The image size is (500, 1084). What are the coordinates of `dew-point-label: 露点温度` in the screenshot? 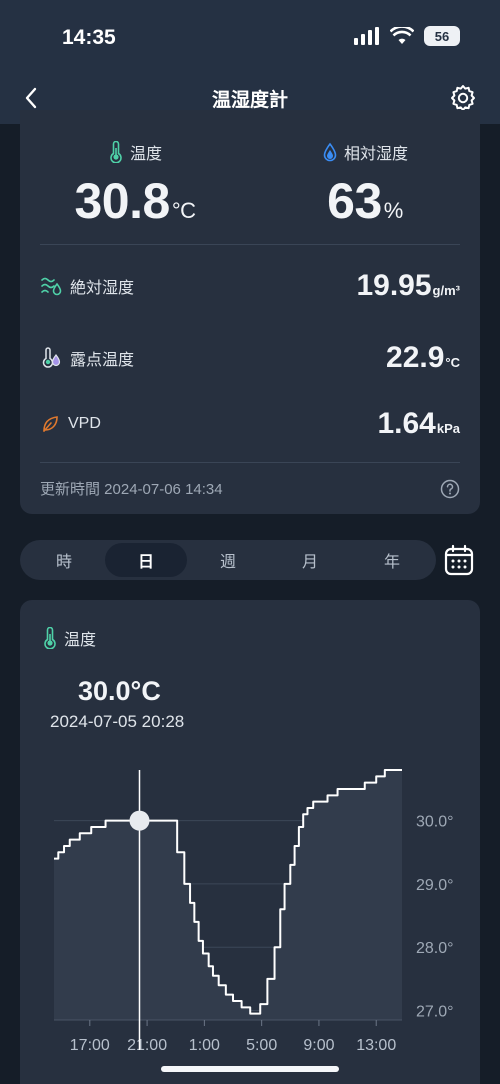 It's located at (102, 360).